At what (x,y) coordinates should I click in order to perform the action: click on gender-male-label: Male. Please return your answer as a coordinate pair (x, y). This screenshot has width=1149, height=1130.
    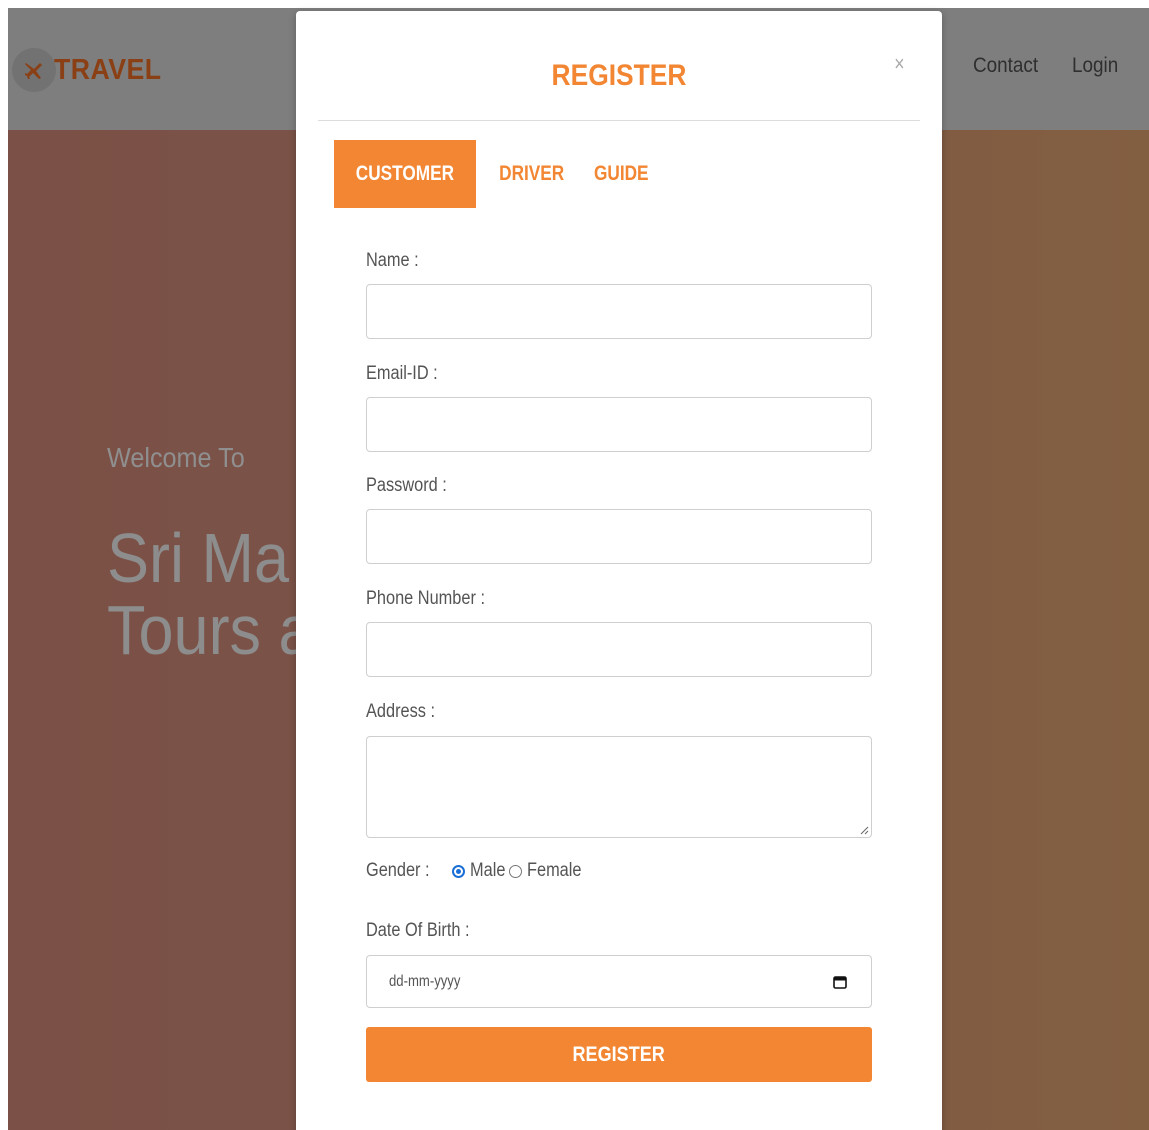
    Looking at the image, I should click on (487, 871).